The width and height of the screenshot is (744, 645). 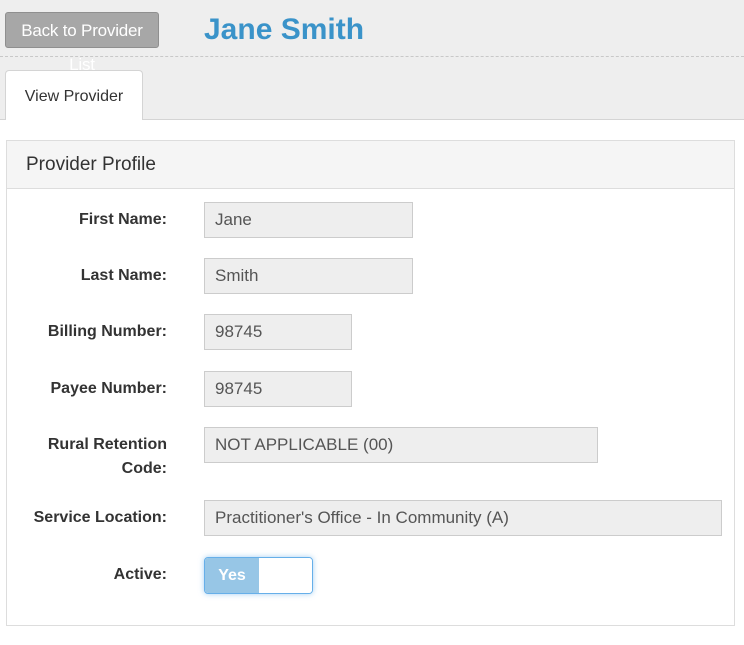 What do you see at coordinates (278, 332) in the screenshot?
I see `billing-number-field: 98745` at bounding box center [278, 332].